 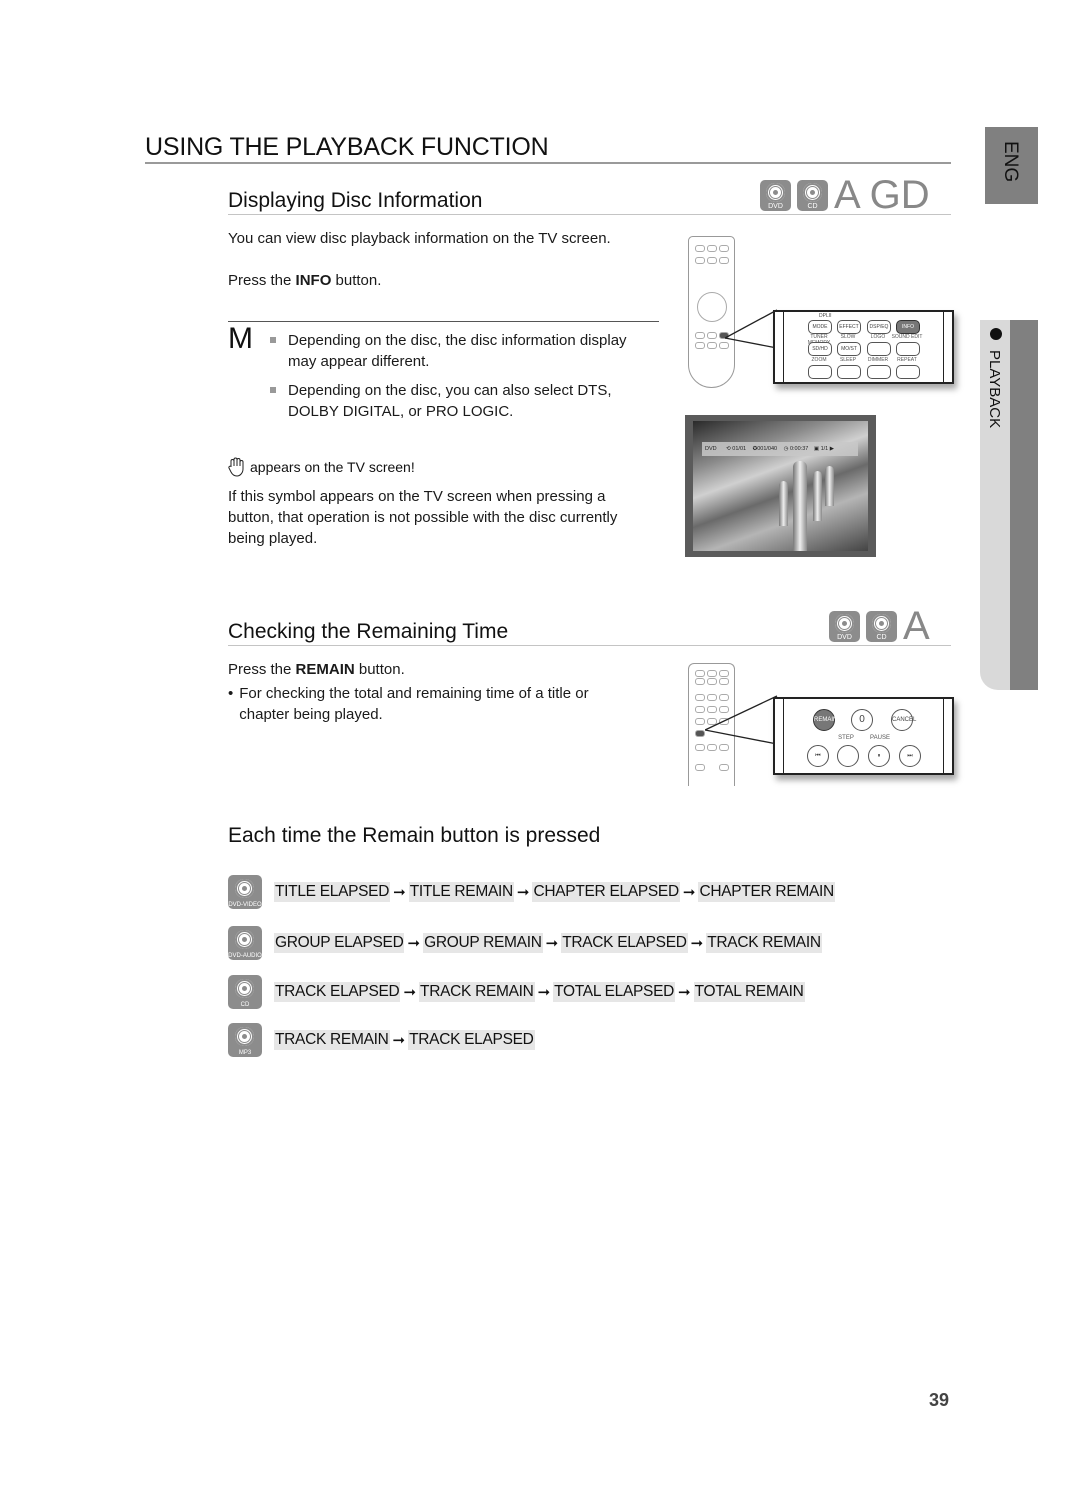 I want to click on sequence-step: TOTAL REMAIN, so click(x=749, y=992).